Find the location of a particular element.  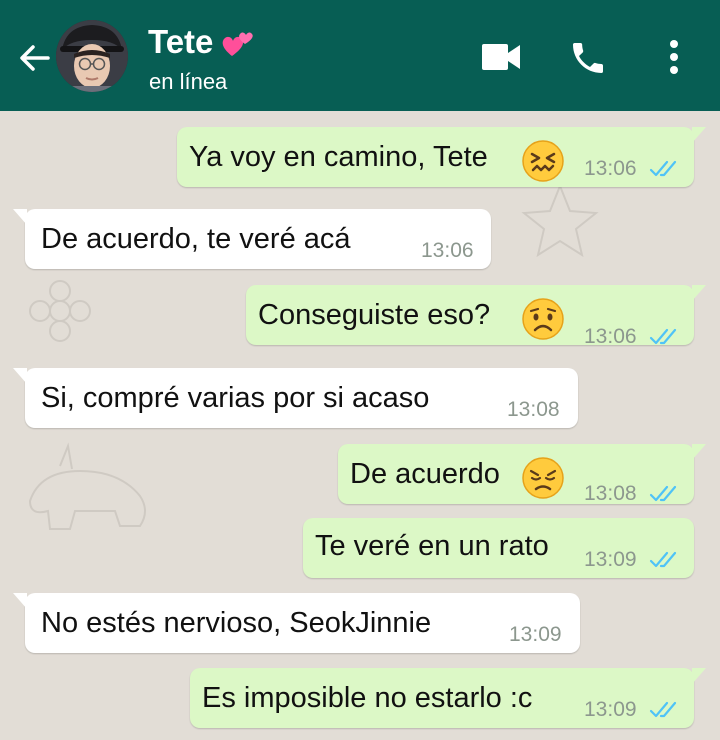

voice-call-icon is located at coordinates (588, 58).